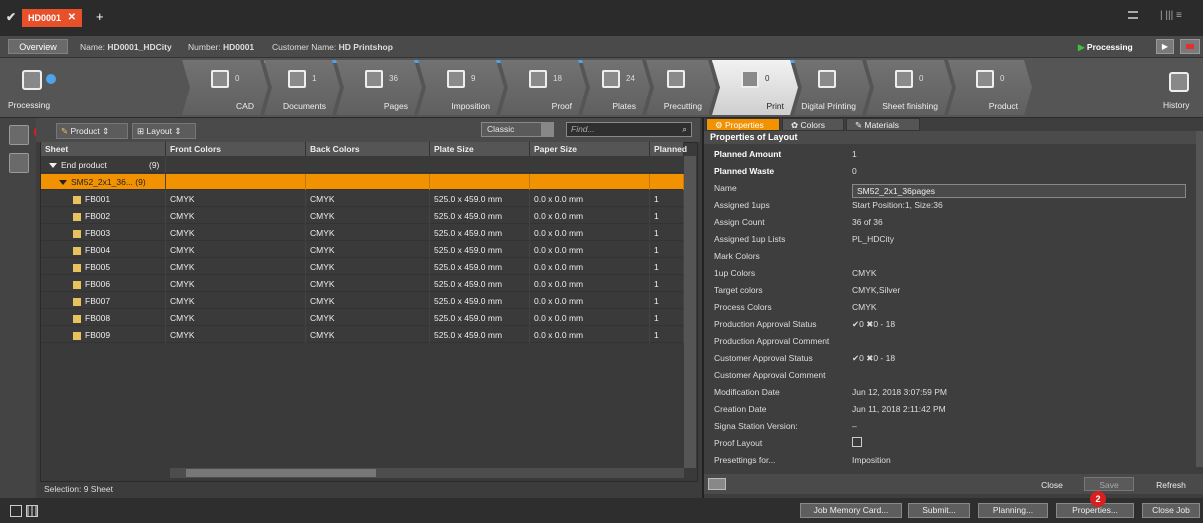 The width and height of the screenshot is (1203, 523). Describe the element at coordinates (362, 182) in the screenshot. I see `layout-row: SM52_2x1_36... (9)` at that location.